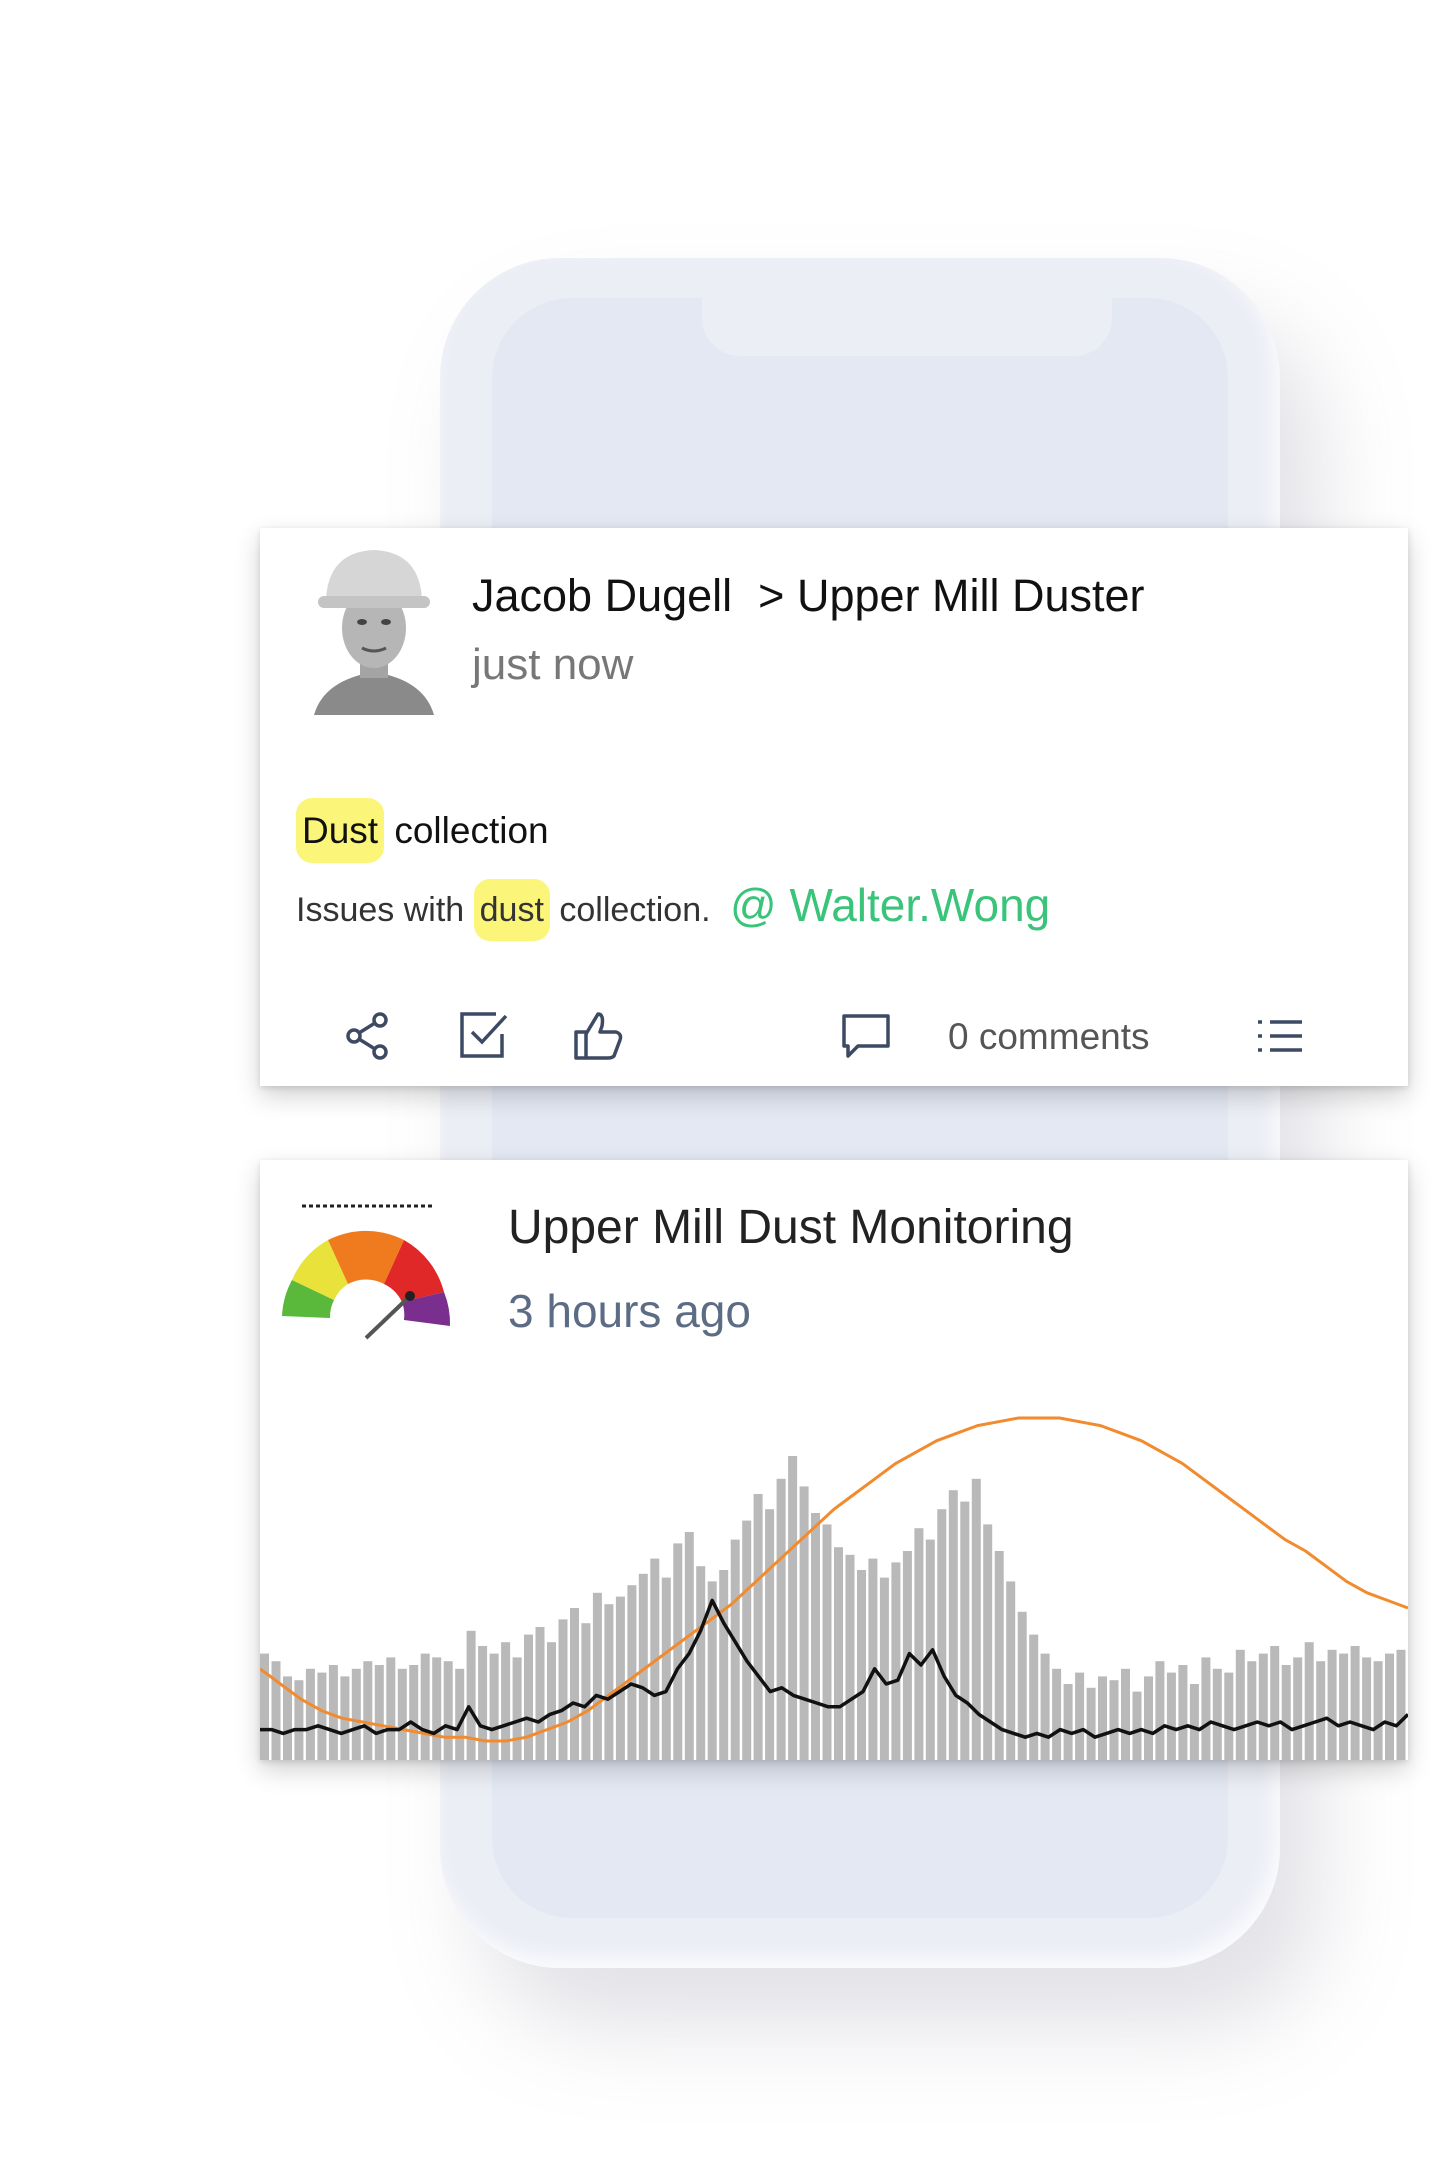 The height and width of the screenshot is (2183, 1441). I want to click on list-menu-icon, so click(1280, 1036).